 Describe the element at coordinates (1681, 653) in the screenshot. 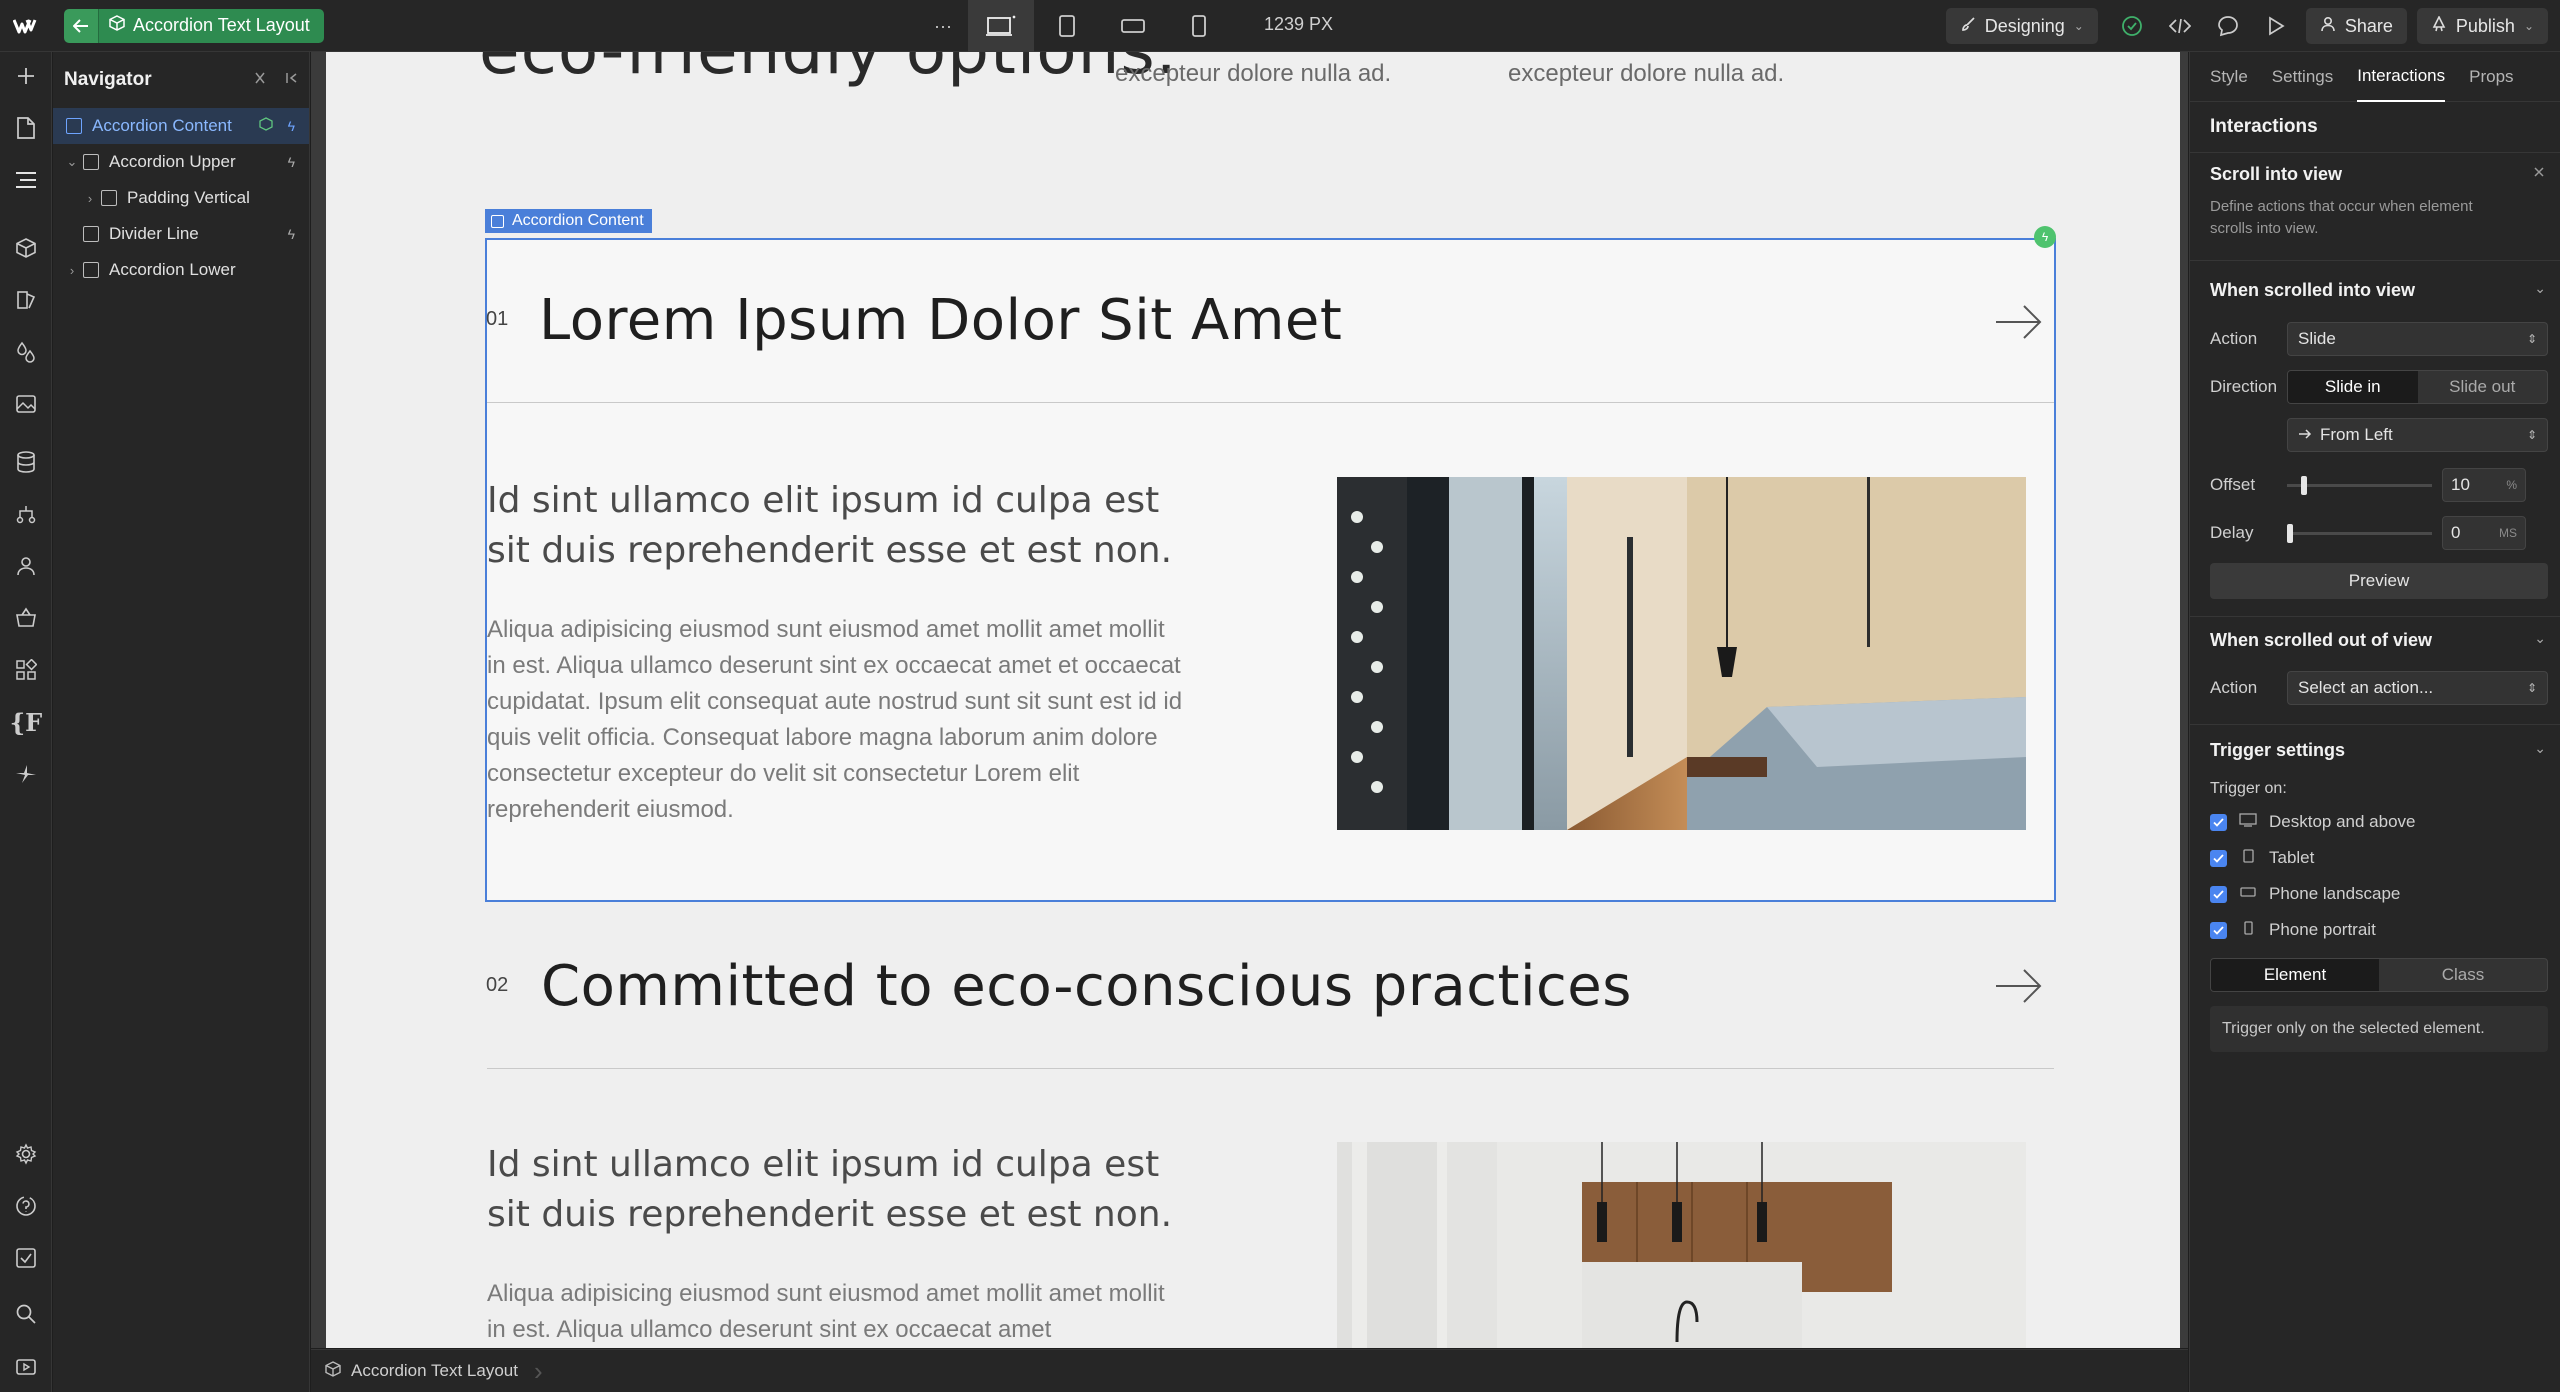

I see `bedroom-photo` at that location.